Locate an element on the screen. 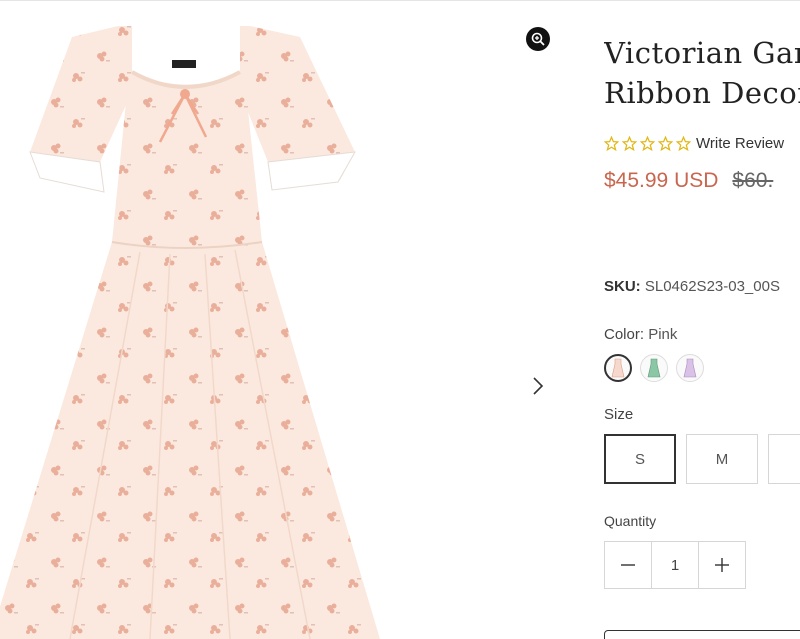  original-price: $60. is located at coordinates (753, 180).